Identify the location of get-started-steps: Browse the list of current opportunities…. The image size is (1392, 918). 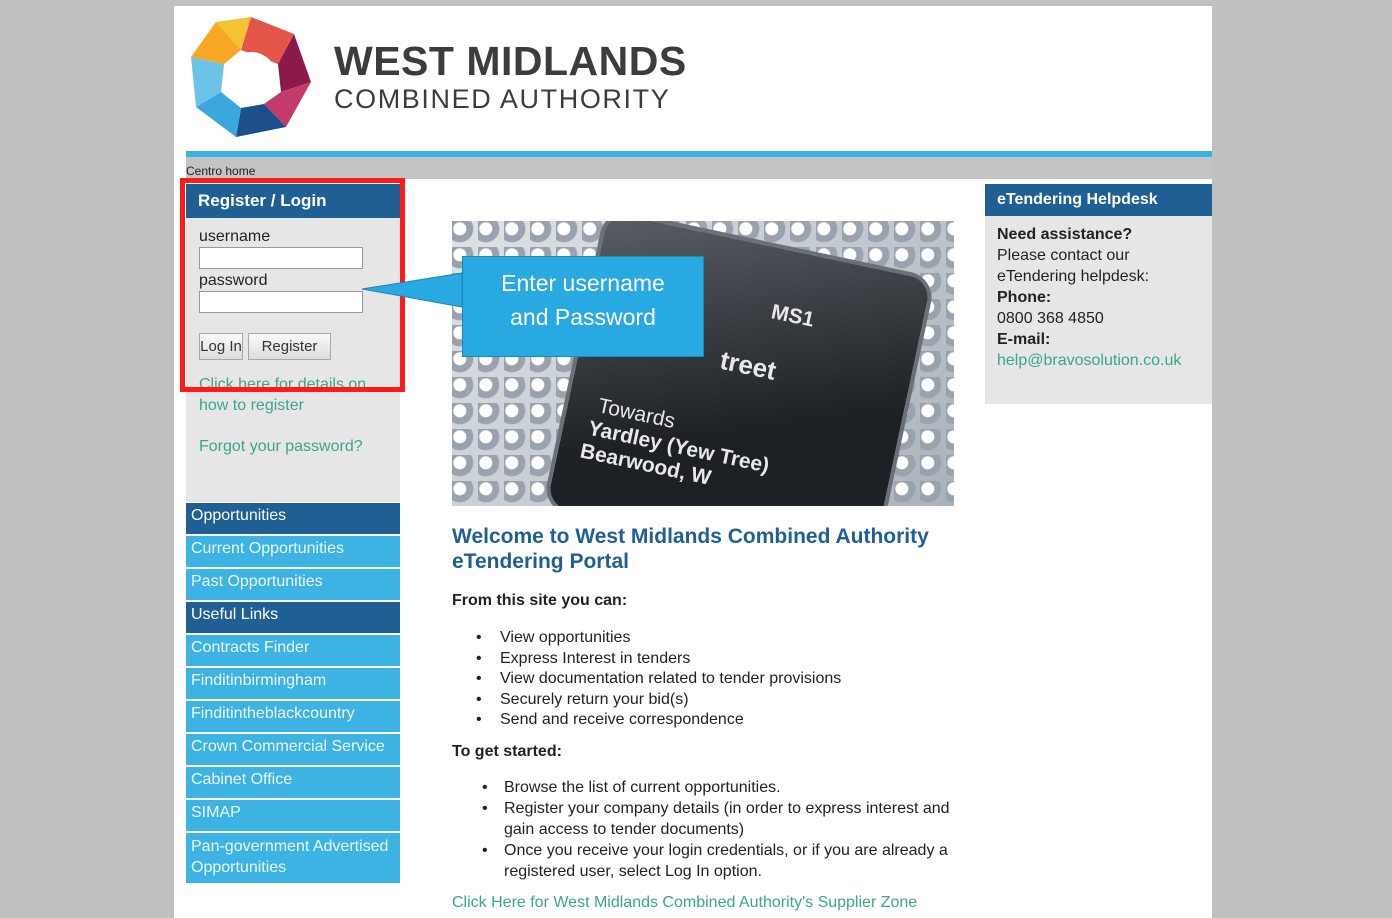
(723, 829).